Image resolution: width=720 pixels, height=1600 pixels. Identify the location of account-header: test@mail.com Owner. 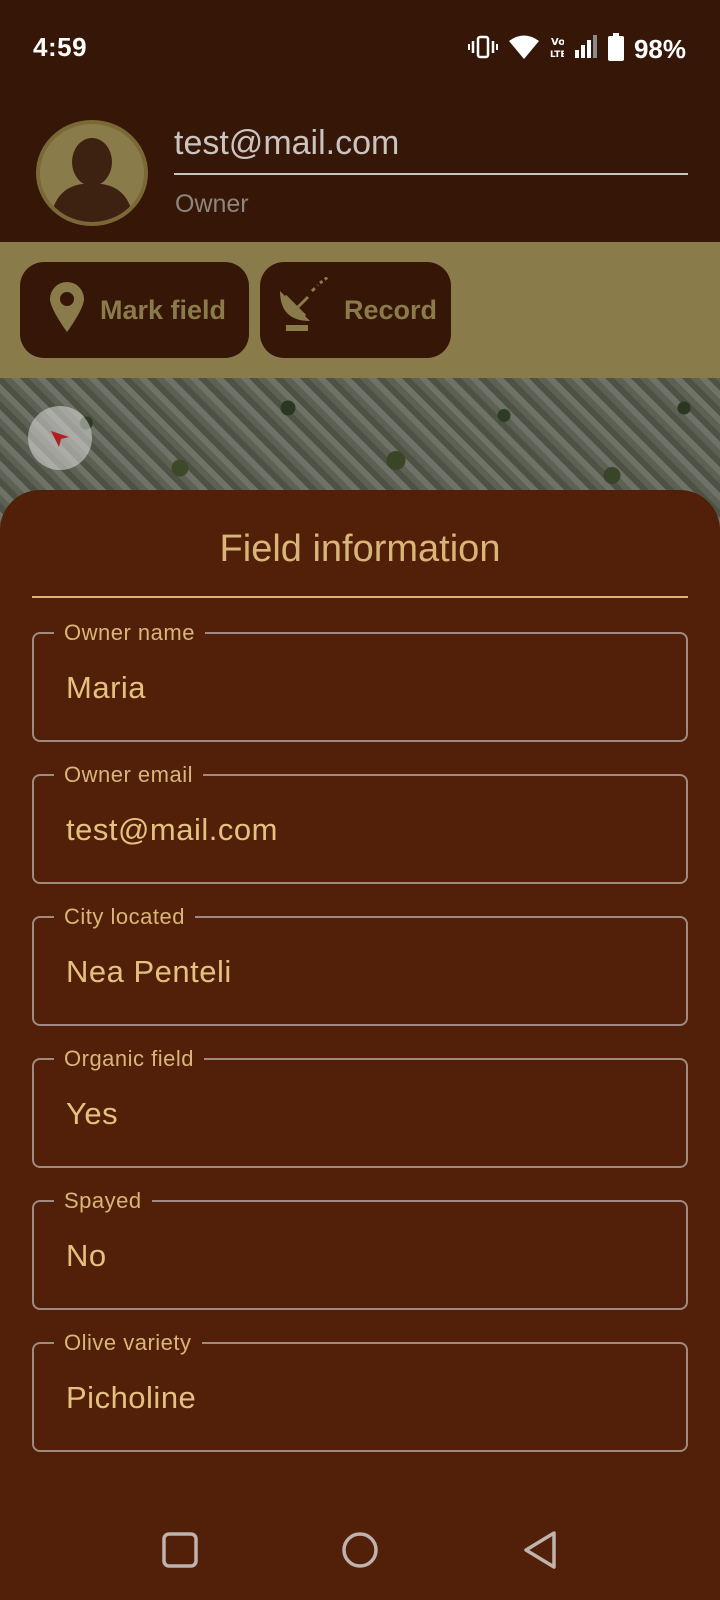
(360, 169).